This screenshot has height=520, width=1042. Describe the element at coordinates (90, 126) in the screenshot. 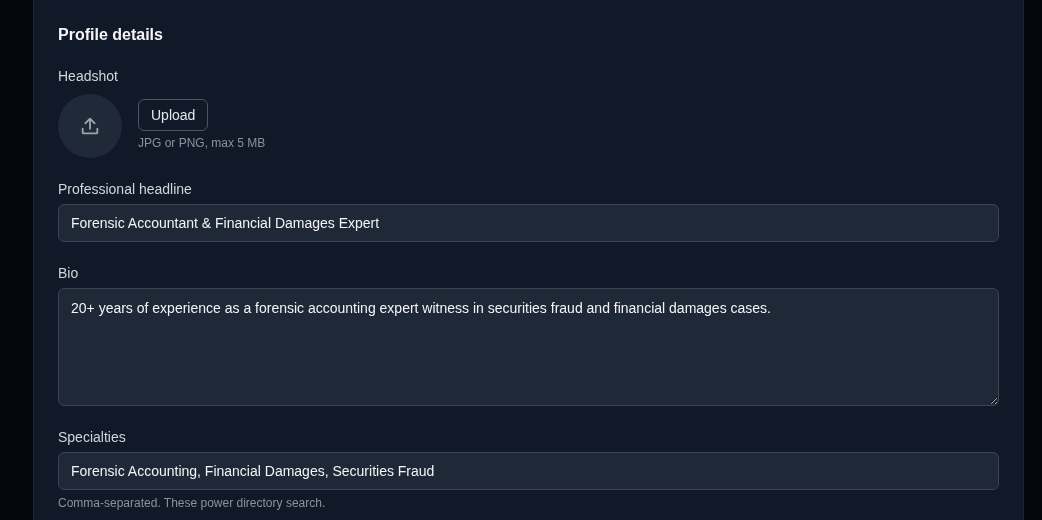

I see `upload-icon` at that location.